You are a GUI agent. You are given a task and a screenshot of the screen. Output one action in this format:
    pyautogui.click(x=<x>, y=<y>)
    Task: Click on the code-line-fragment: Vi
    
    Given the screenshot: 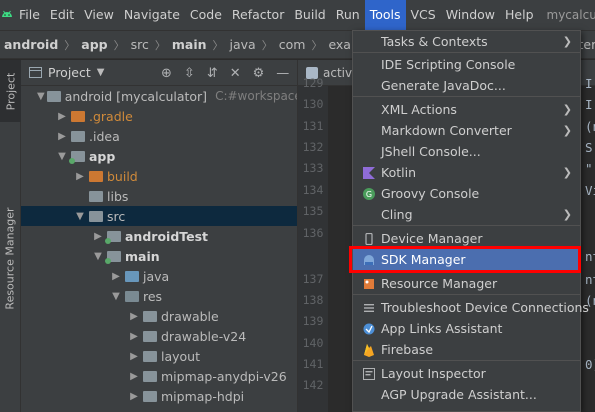 What is the action you would take?
    pyautogui.click(x=590, y=190)
    